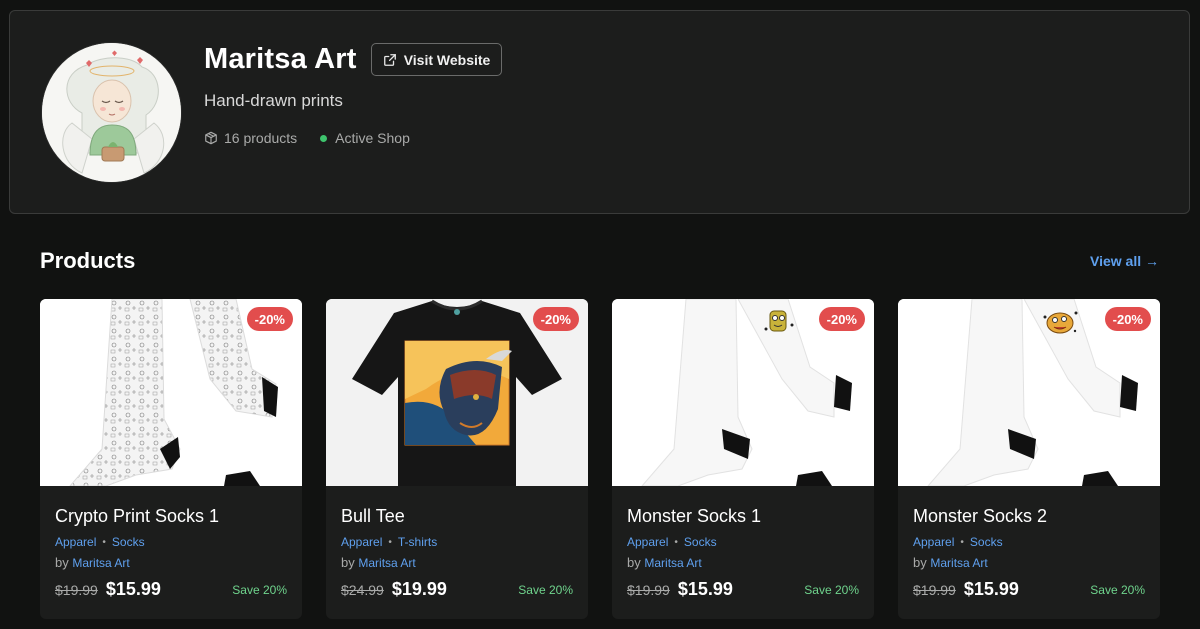 The width and height of the screenshot is (1200, 629). I want to click on product-title: Crypto Print Socks 1, so click(171, 516).